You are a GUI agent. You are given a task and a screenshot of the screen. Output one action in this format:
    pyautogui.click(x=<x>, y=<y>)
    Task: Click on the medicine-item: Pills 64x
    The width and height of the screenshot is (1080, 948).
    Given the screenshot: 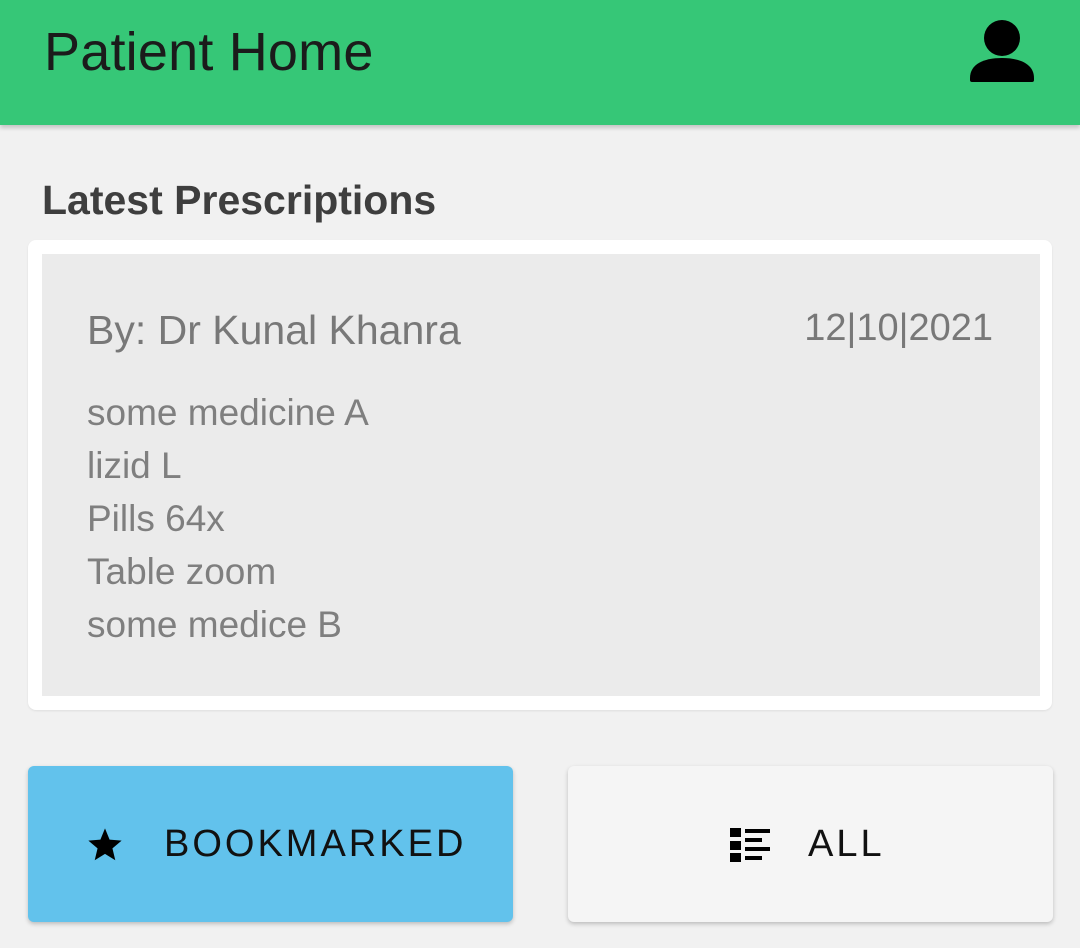 What is the action you would take?
    pyautogui.click(x=156, y=518)
    